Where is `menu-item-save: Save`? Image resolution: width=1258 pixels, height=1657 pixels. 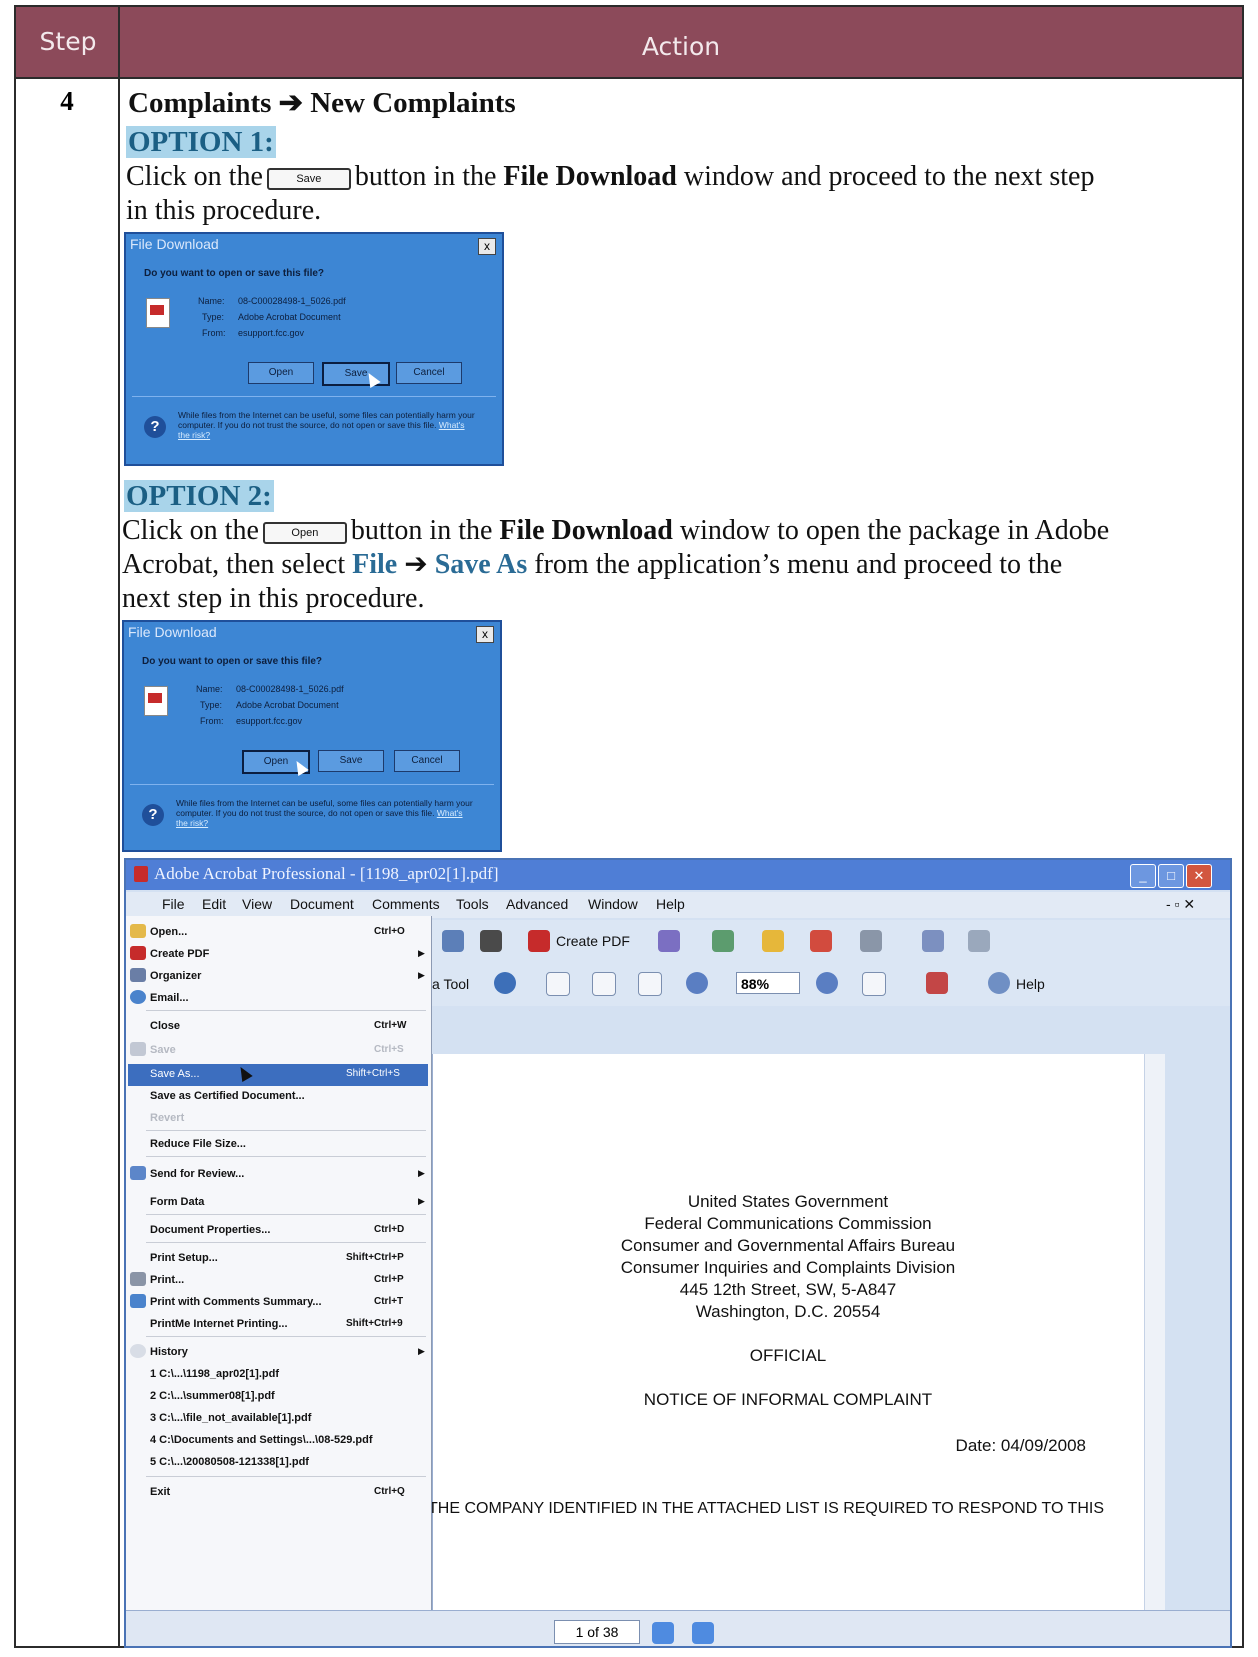
menu-item-save: Save is located at coordinates (163, 1050).